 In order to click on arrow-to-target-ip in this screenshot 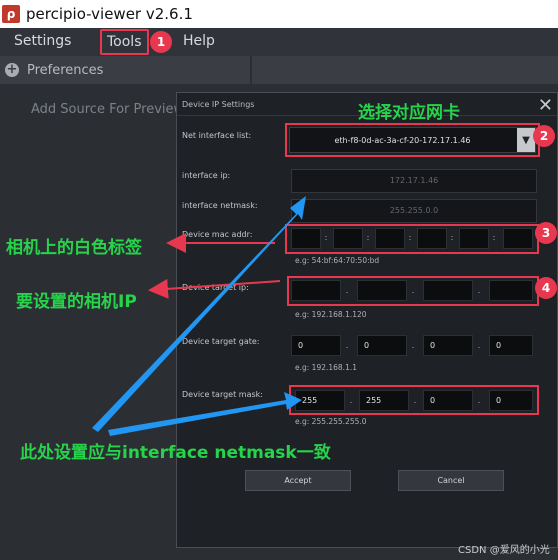, I will do `click(214, 288)`.